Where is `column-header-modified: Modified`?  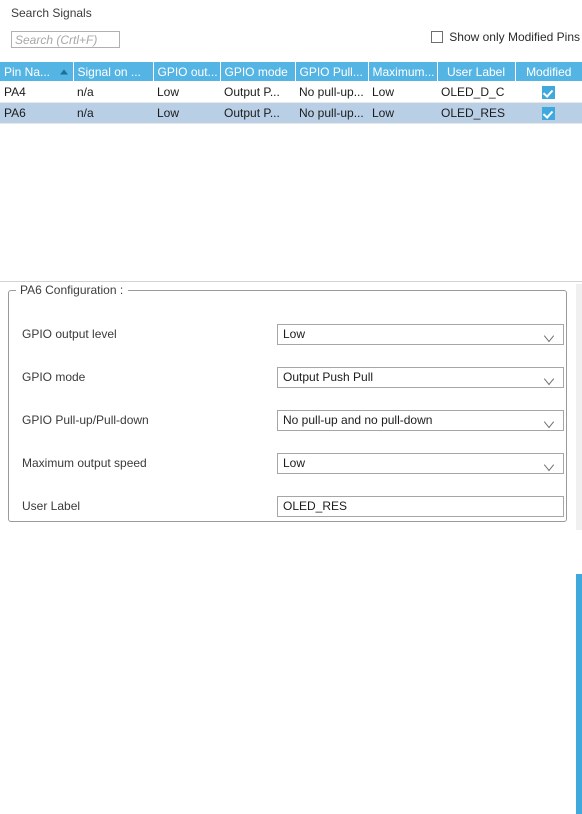 column-header-modified: Modified is located at coordinates (548, 72).